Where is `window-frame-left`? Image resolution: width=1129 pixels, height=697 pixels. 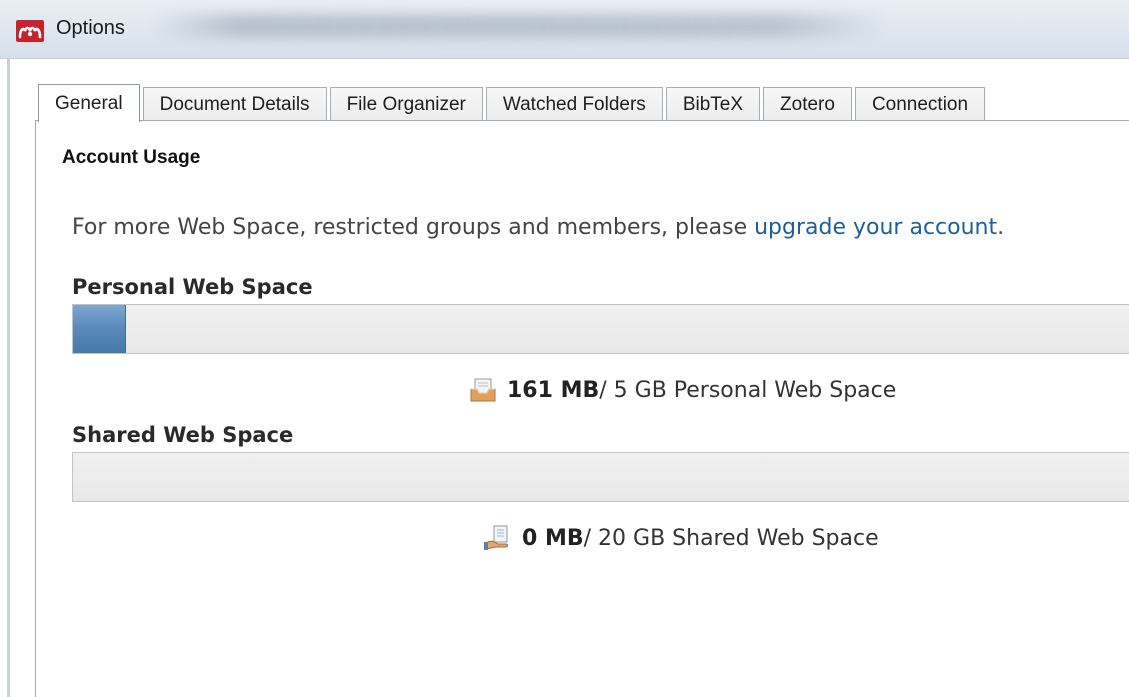
window-frame-left is located at coordinates (8, 377).